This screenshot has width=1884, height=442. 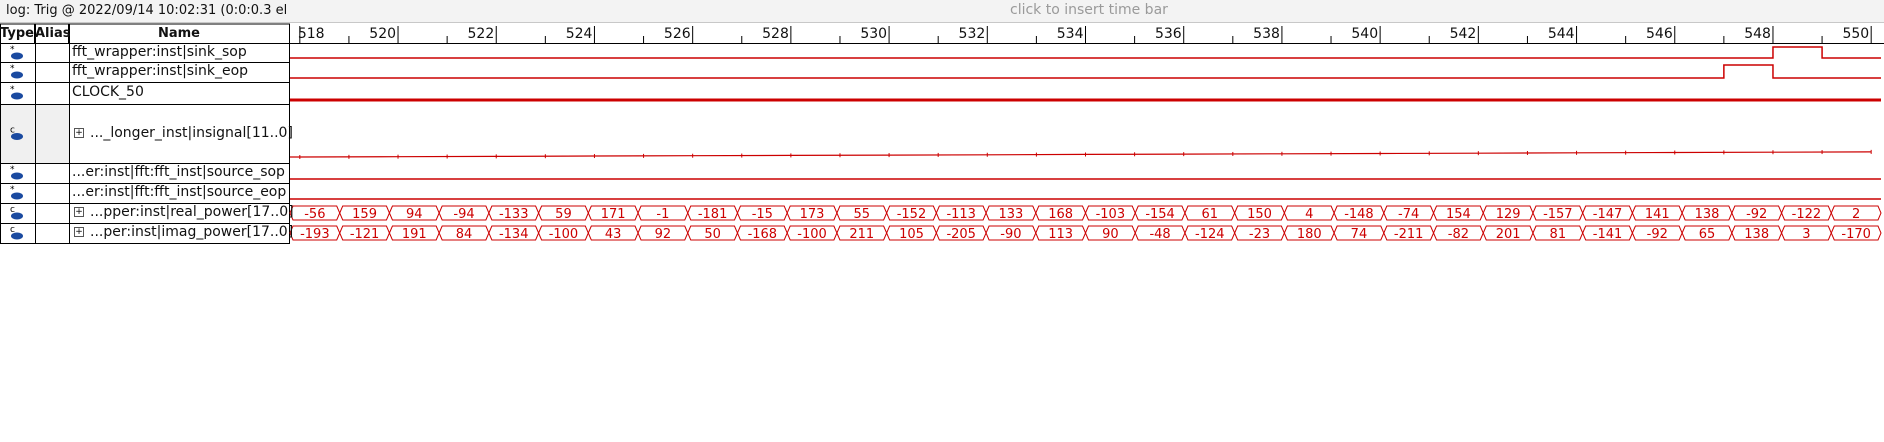 What do you see at coordinates (1309, 214) in the screenshot?
I see `real-power-value: 4` at bounding box center [1309, 214].